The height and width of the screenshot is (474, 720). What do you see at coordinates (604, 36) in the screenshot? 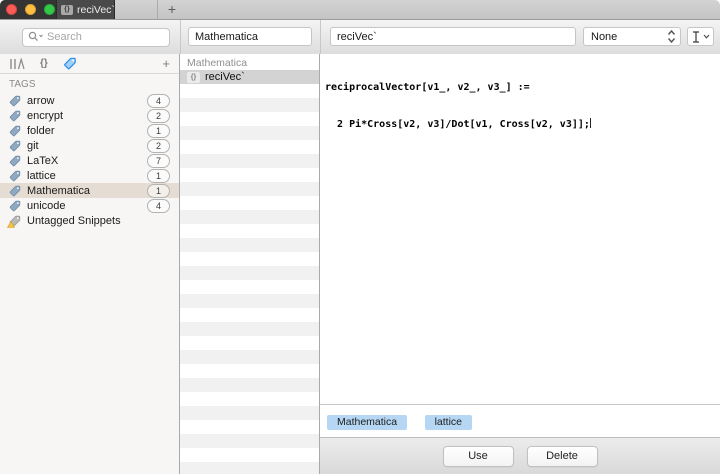
I see `syntax-mode-value: None` at bounding box center [604, 36].